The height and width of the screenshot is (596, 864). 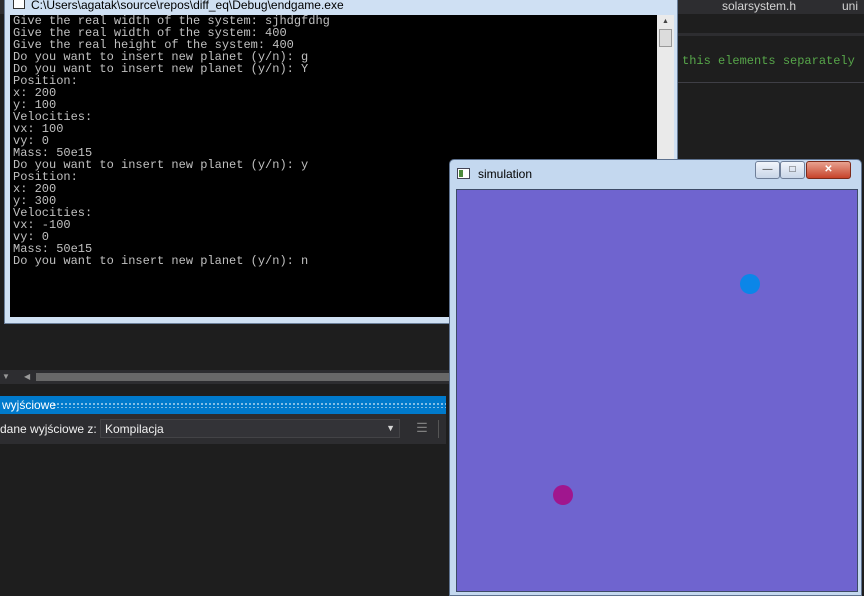 What do you see at coordinates (48, 429) in the screenshot?
I see `show-output-from-label: dane wyjściowe z:` at bounding box center [48, 429].